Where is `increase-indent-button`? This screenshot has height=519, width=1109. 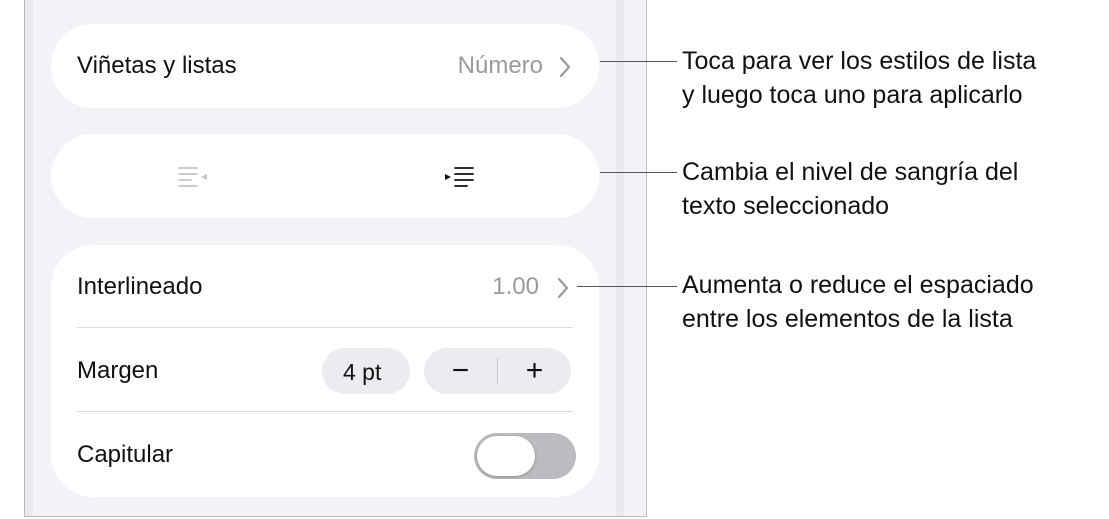 increase-indent-button is located at coordinates (461, 176).